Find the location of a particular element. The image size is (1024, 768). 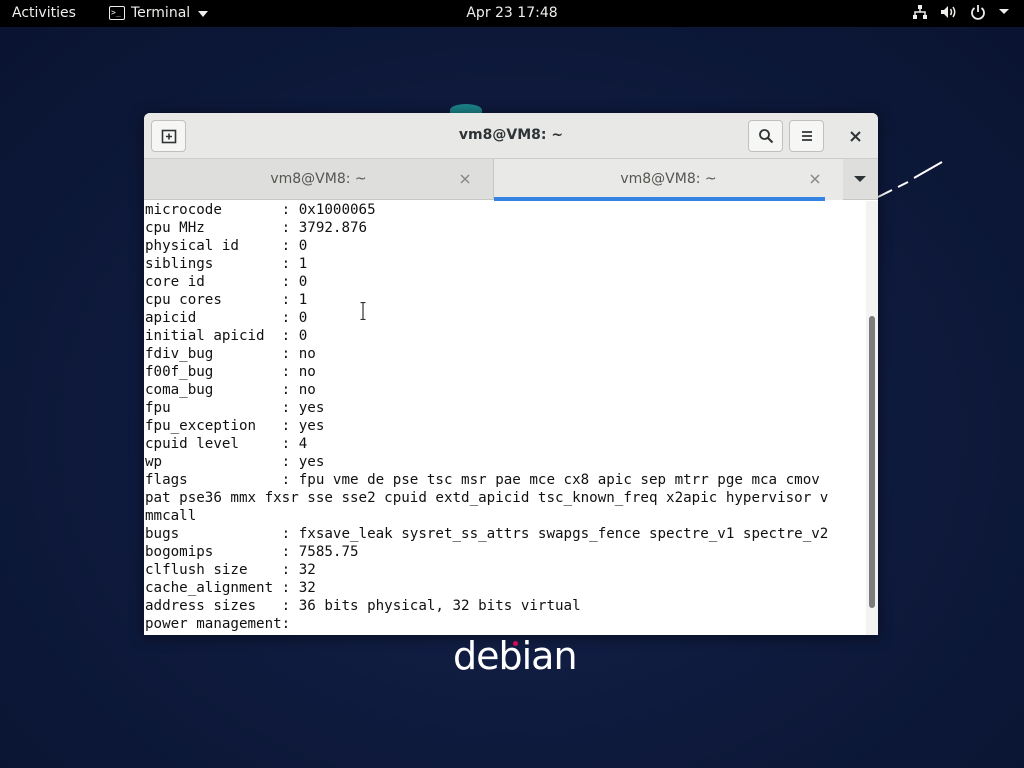

terminal-line: core id : 0 is located at coordinates (226, 282).